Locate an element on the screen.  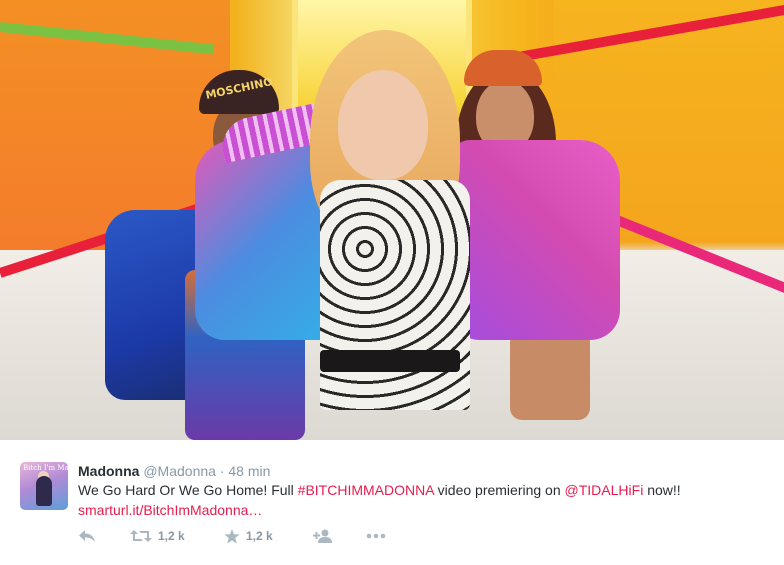
avatar: Bitch I'm Madonna is located at coordinates (44, 486).